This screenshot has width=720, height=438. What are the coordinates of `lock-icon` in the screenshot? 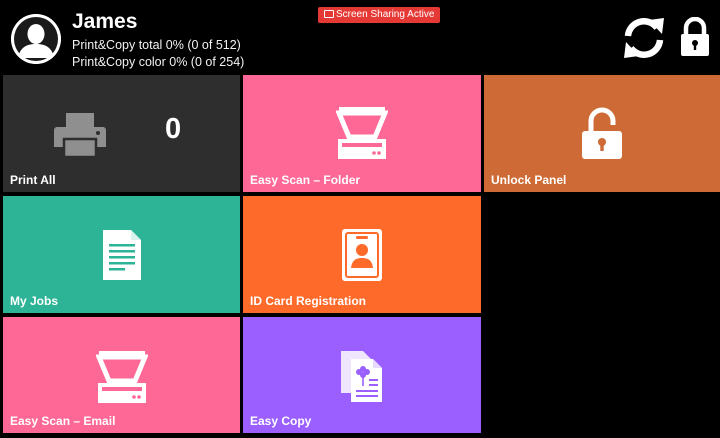 It's located at (695, 36).